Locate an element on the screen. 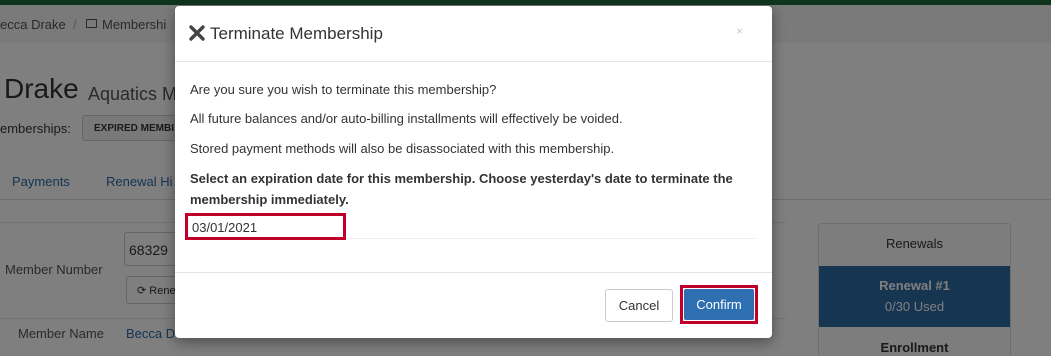 The width and height of the screenshot is (1051, 356). confirm-button: Confirm is located at coordinates (719, 304).